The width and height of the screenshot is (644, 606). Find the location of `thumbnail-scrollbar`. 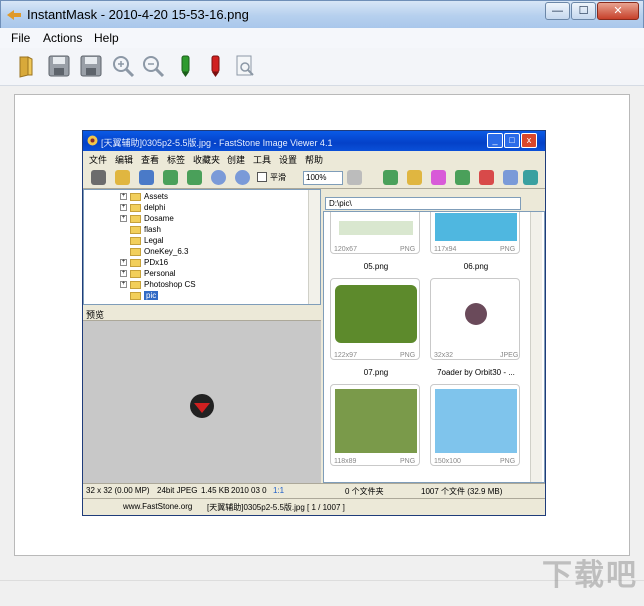

thumbnail-scrollbar is located at coordinates (536, 347).